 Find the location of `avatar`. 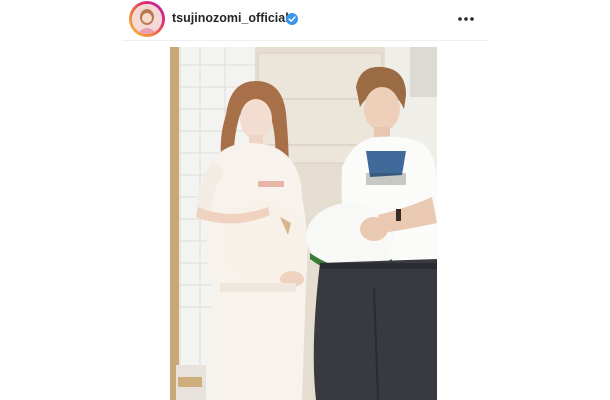

avatar is located at coordinates (147, 19).